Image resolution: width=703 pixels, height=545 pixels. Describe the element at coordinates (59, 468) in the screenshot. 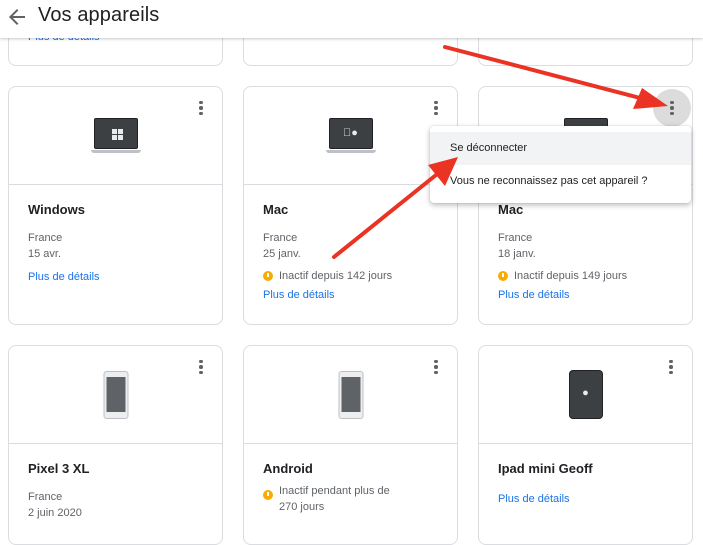

I see `device-name: Pixel 3 XL` at that location.